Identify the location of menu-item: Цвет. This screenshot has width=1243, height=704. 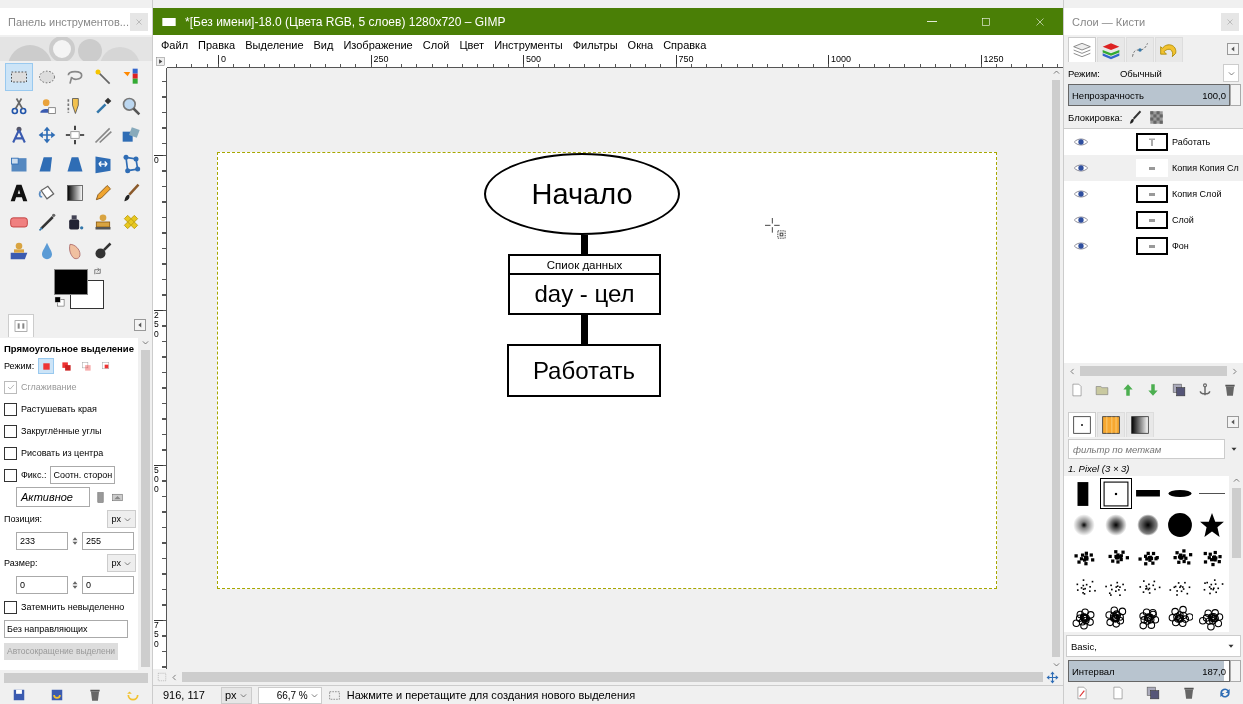
(472, 45).